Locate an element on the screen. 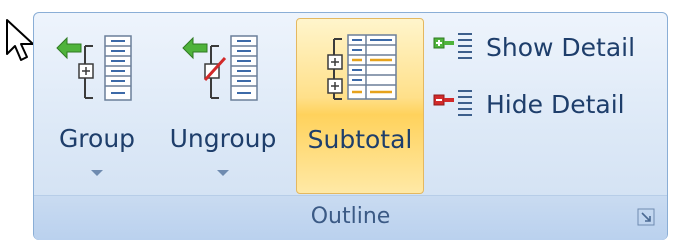 This screenshot has height=246, width=676. subtotal-icon is located at coordinates (362, 67).